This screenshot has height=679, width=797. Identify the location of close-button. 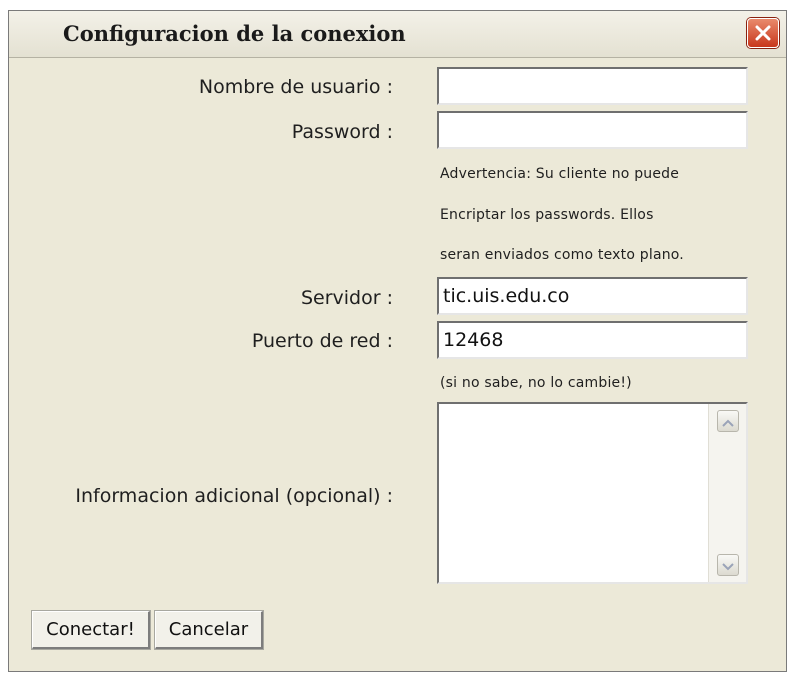
(763, 33).